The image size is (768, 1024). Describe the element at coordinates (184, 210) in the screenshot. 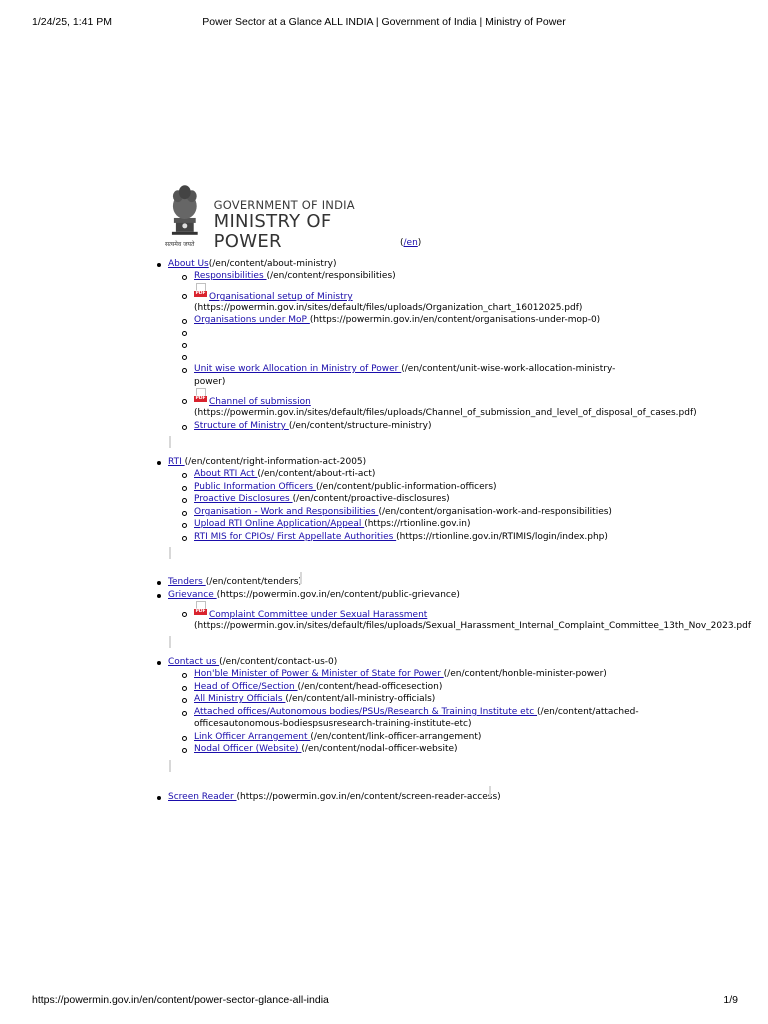

I see `national-emblem-icon` at that location.